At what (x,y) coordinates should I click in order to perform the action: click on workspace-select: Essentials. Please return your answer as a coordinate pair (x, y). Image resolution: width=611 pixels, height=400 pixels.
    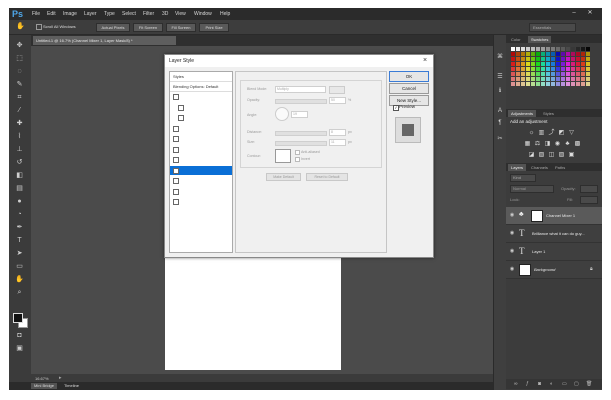
    Looking at the image, I should click on (552, 27).